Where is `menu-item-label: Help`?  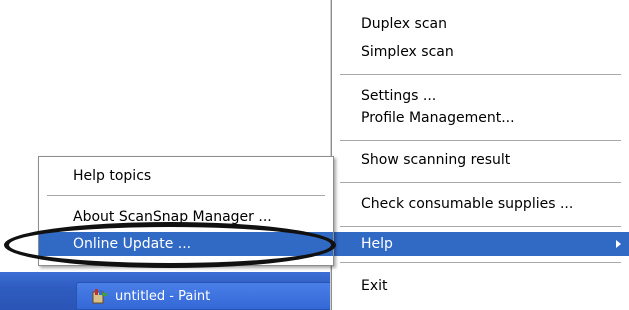 menu-item-label: Help is located at coordinates (377, 244).